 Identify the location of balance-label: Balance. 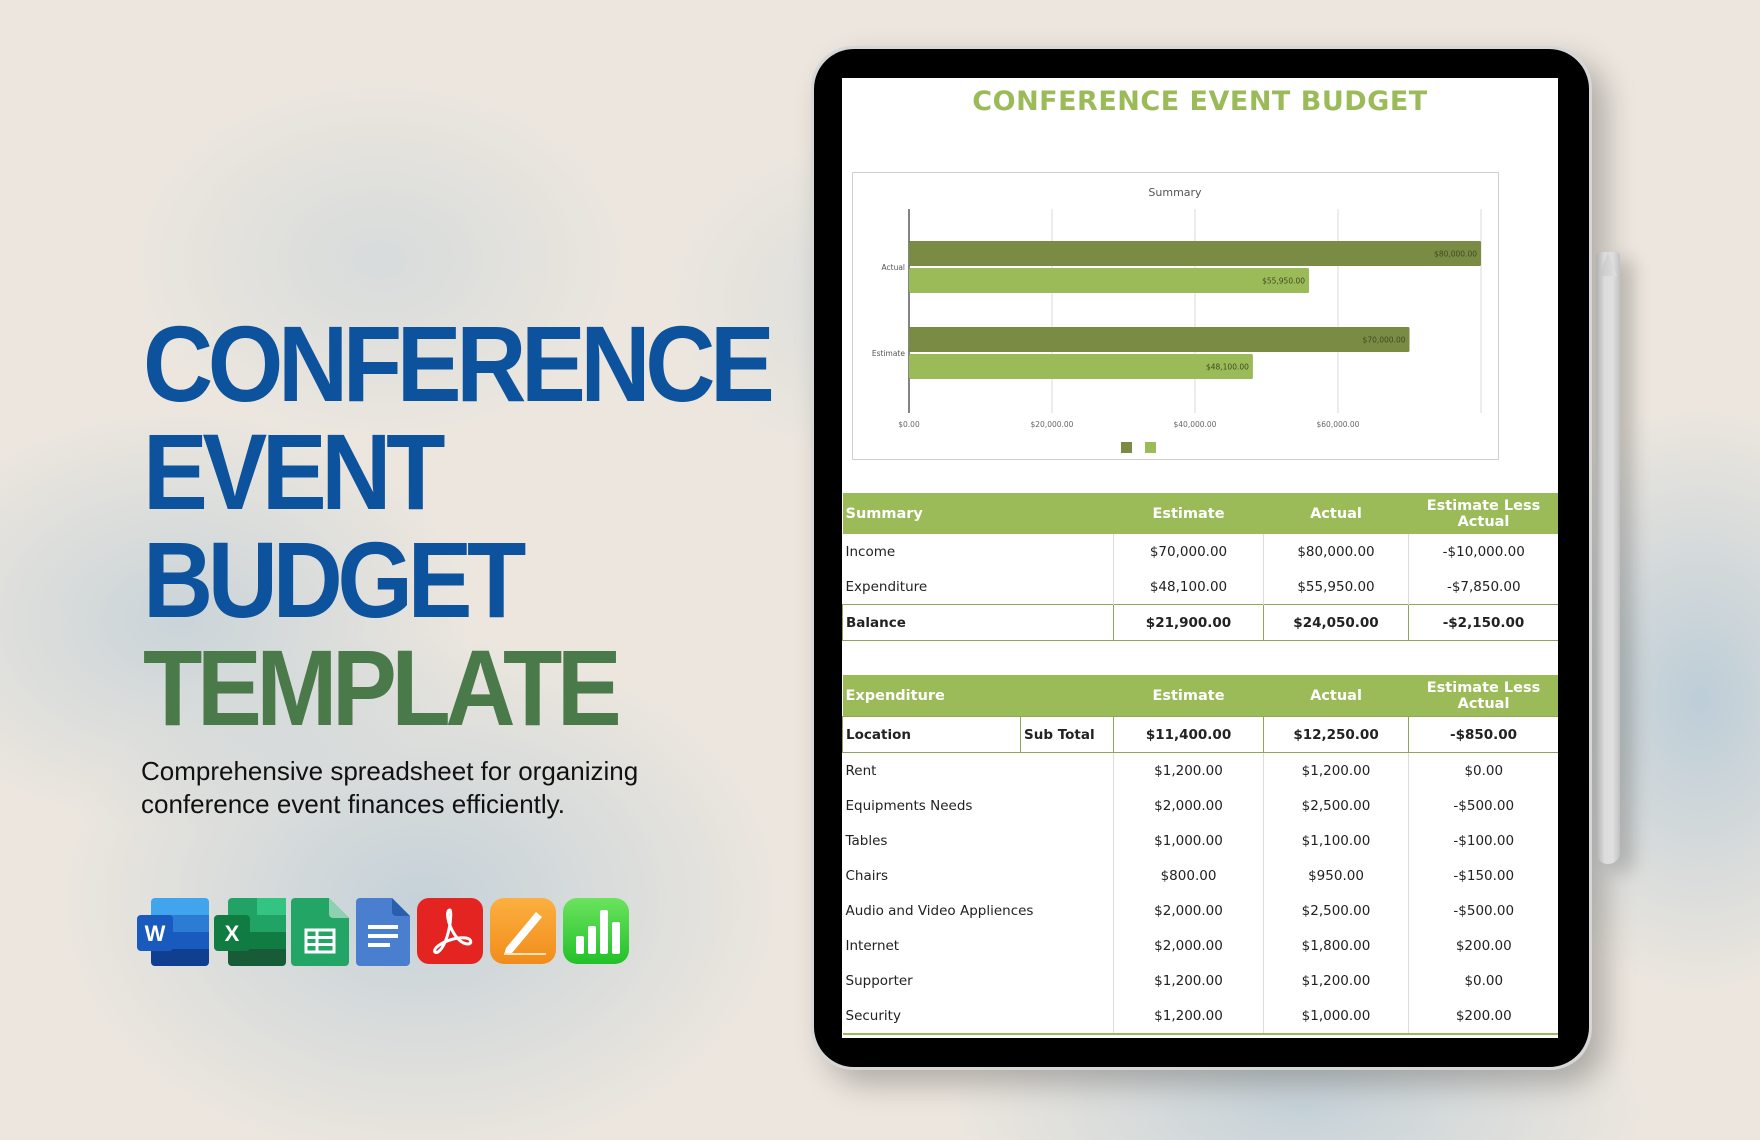
(978, 622).